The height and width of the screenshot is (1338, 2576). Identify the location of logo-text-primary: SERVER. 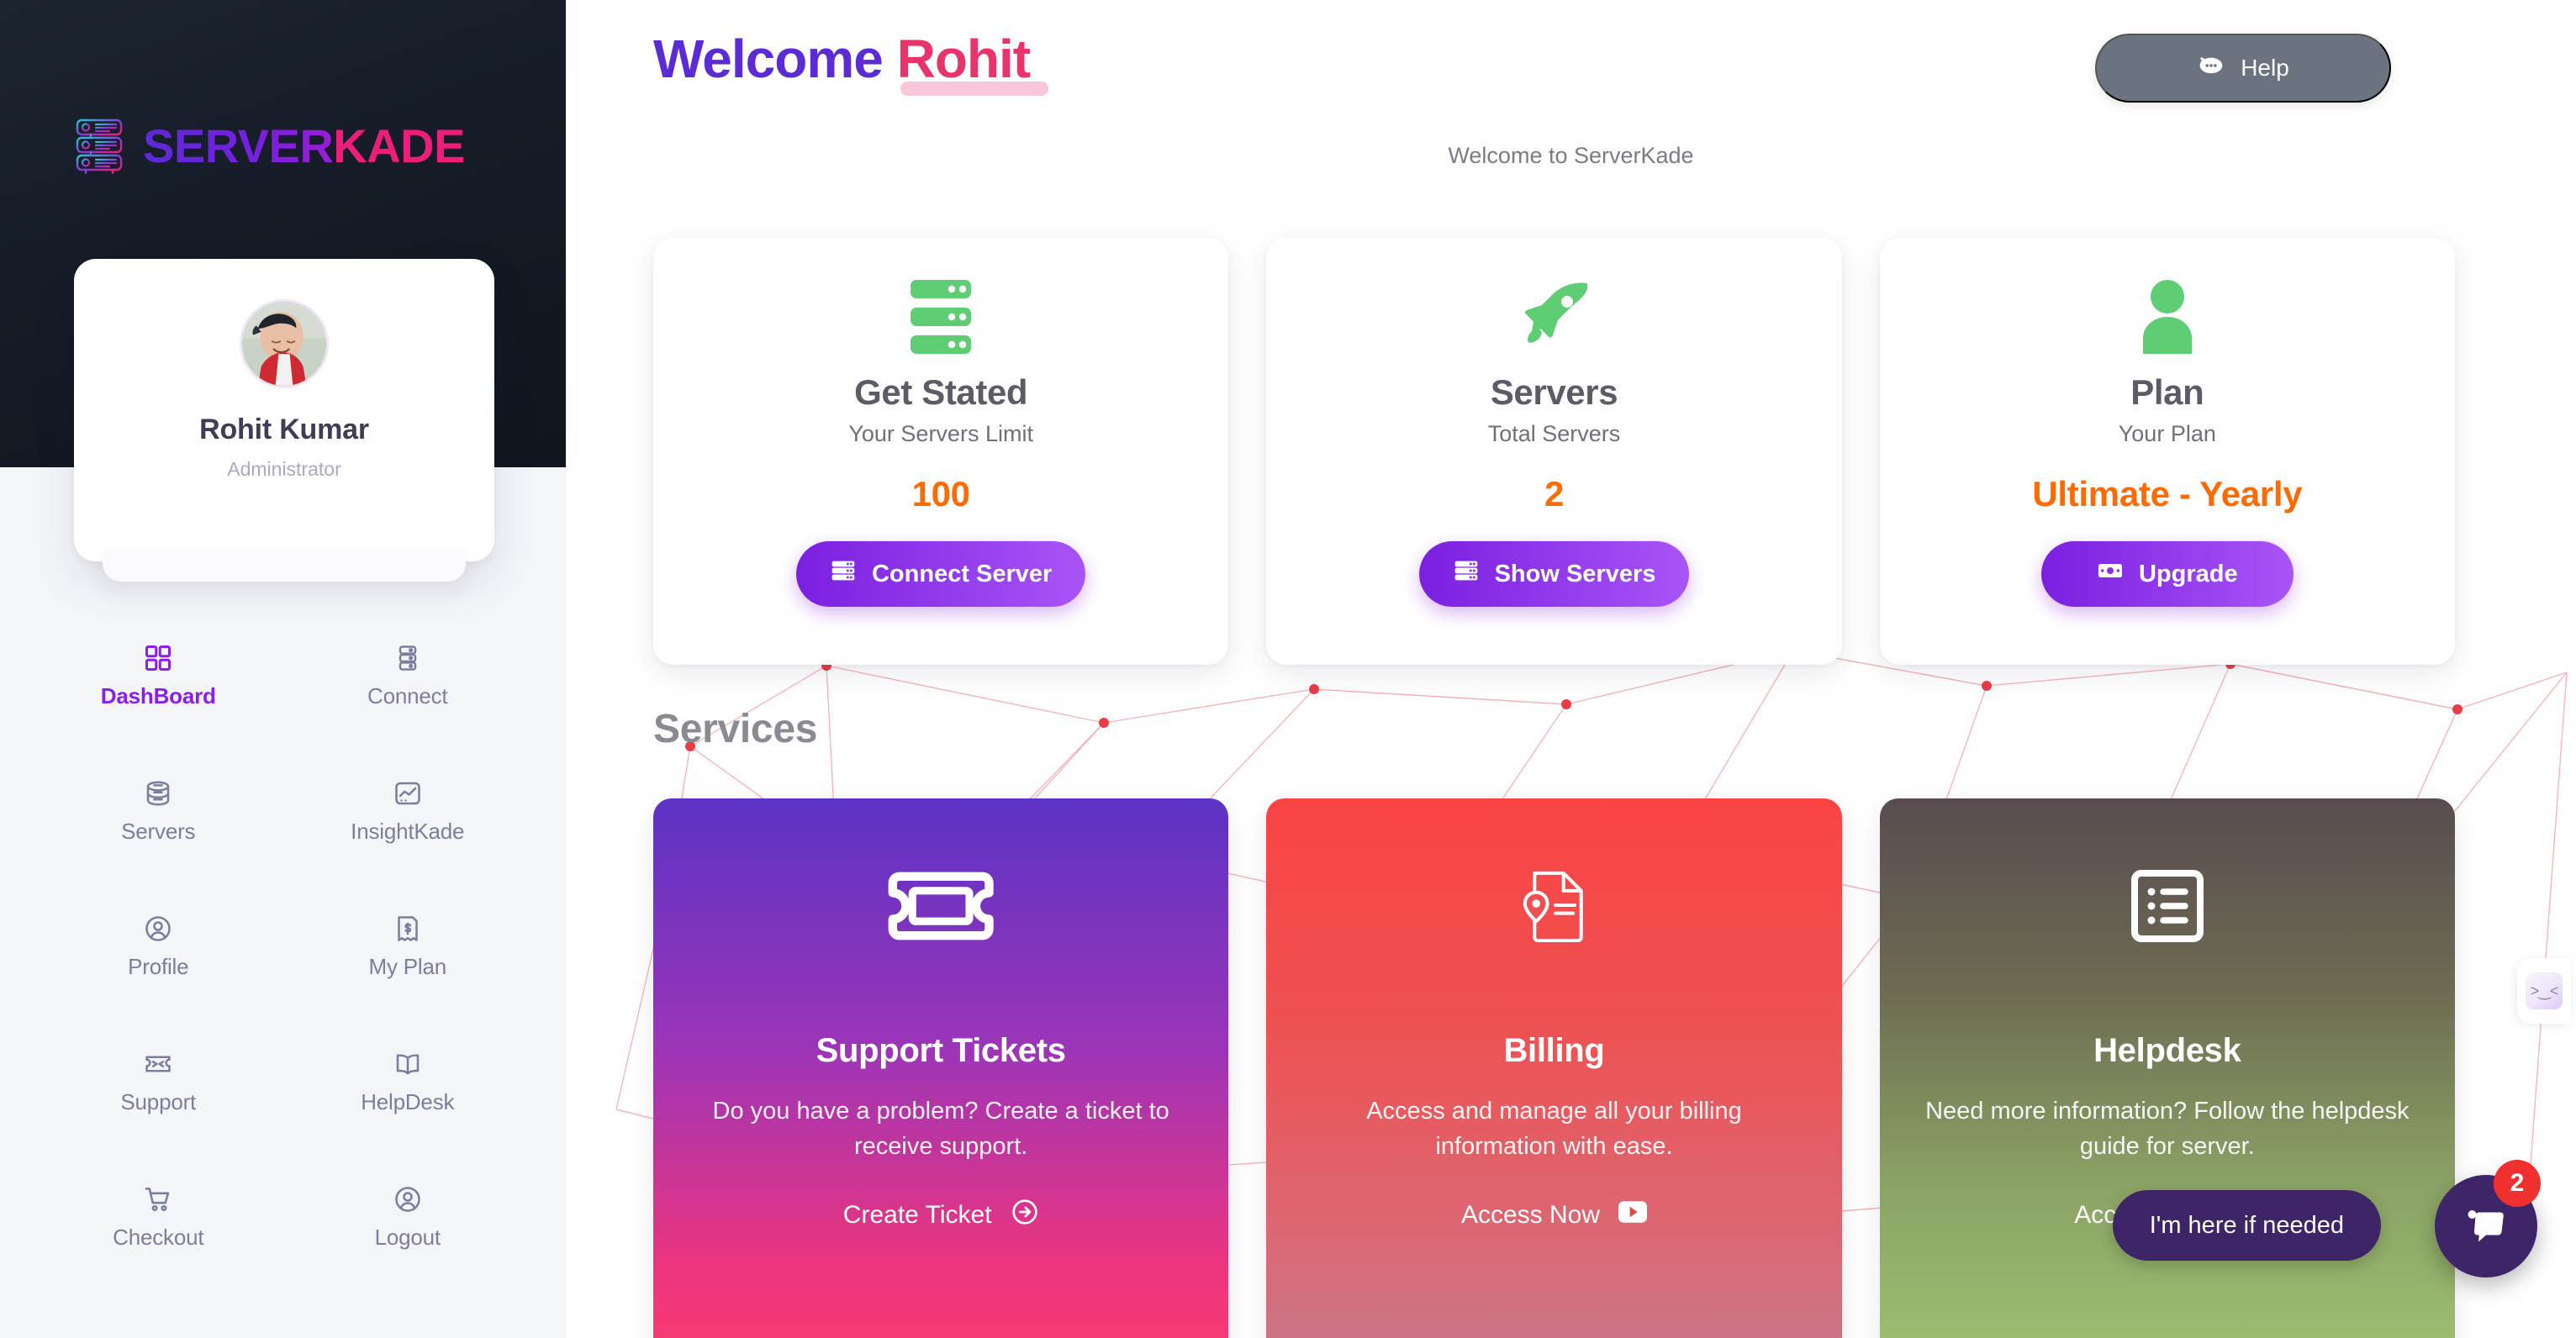
(238, 145).